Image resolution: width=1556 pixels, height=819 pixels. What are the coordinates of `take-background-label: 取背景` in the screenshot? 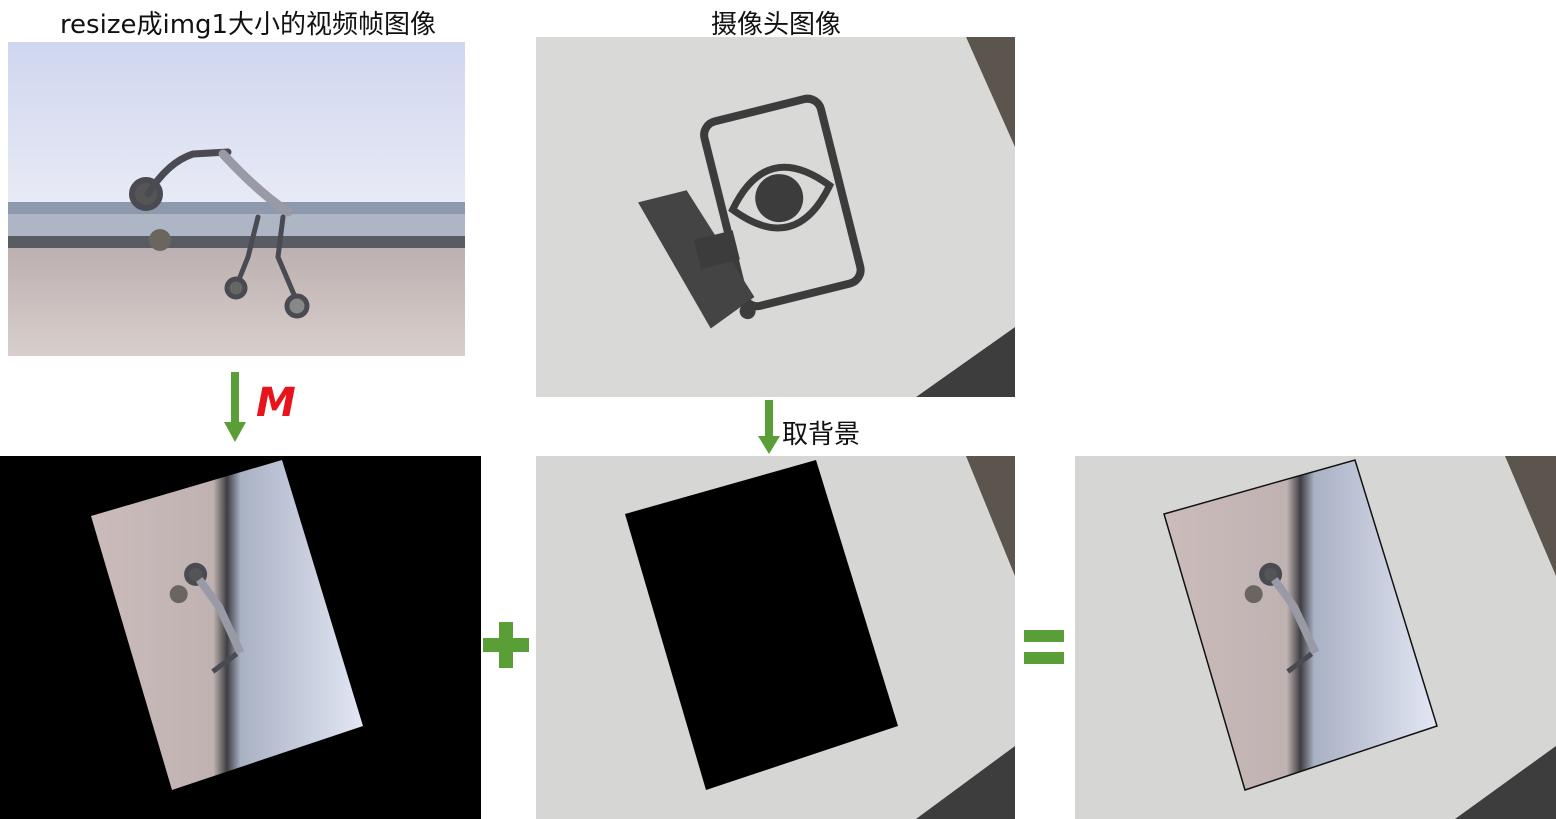 It's located at (821, 435).